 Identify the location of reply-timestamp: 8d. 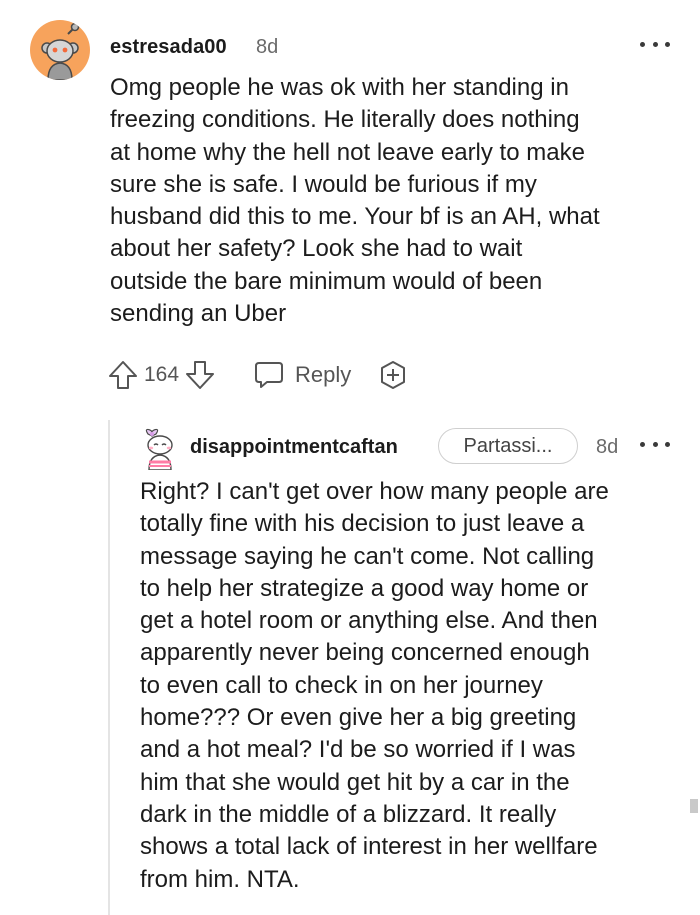
(607, 447).